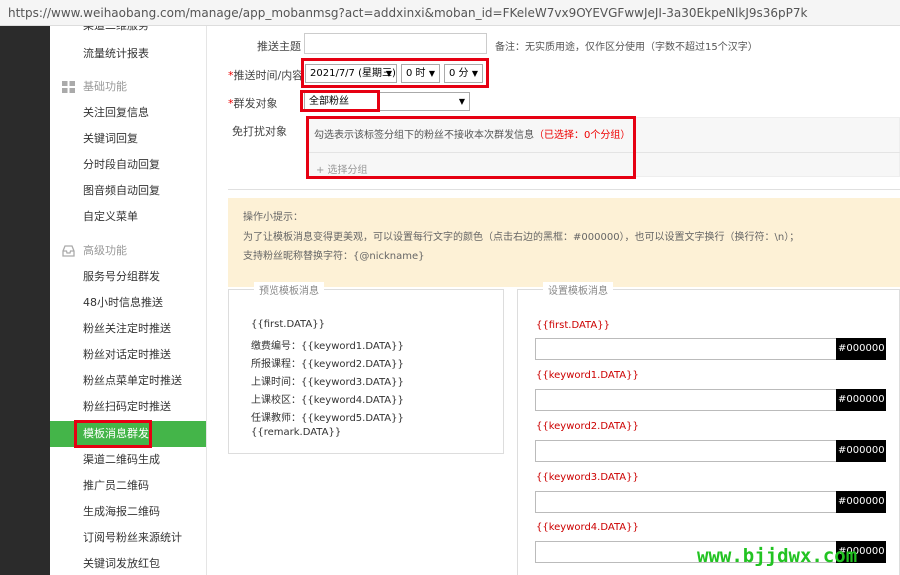 The width and height of the screenshot is (900, 575). What do you see at coordinates (327, 382) in the screenshot?
I see `preview-line: 上课时间：{{keyword3.DATA}}` at bounding box center [327, 382].